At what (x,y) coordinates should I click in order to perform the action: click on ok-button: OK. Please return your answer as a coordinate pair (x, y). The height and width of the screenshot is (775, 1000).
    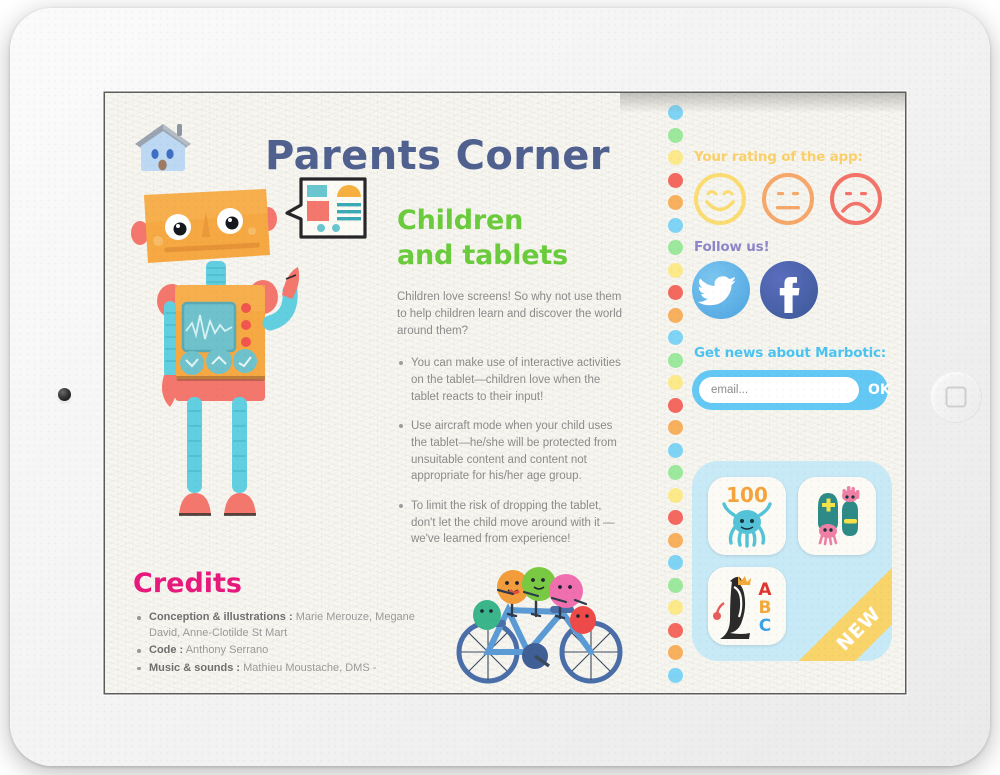
    Looking at the image, I should click on (879, 390).